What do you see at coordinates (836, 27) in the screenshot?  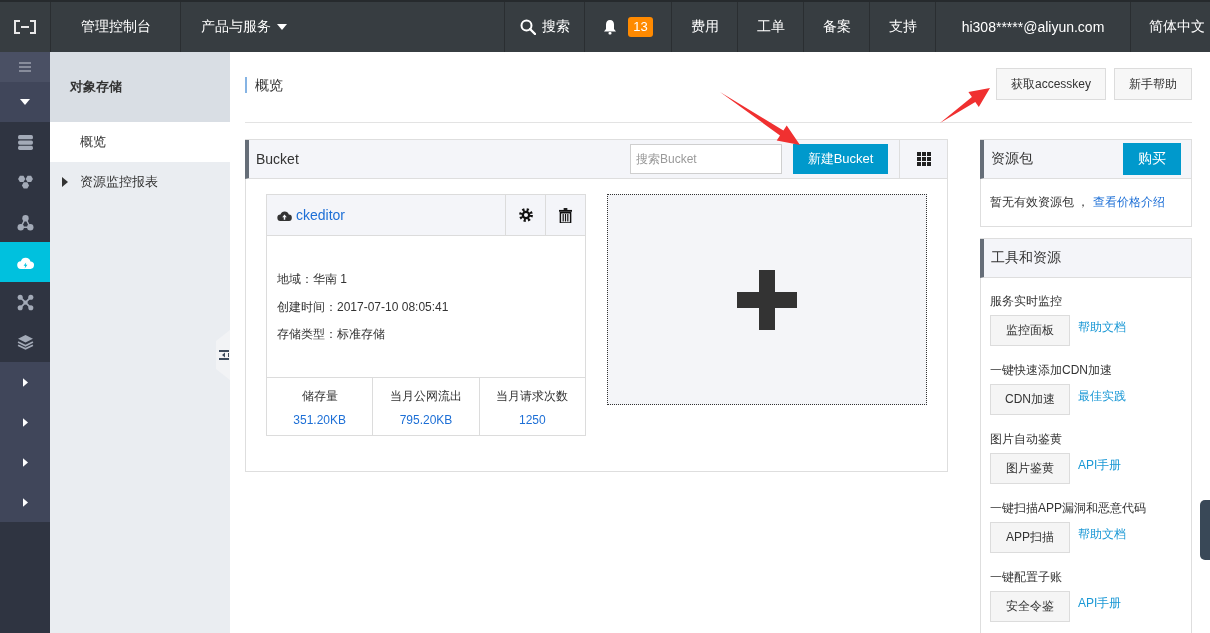 I see `nav-link: 备案` at bounding box center [836, 27].